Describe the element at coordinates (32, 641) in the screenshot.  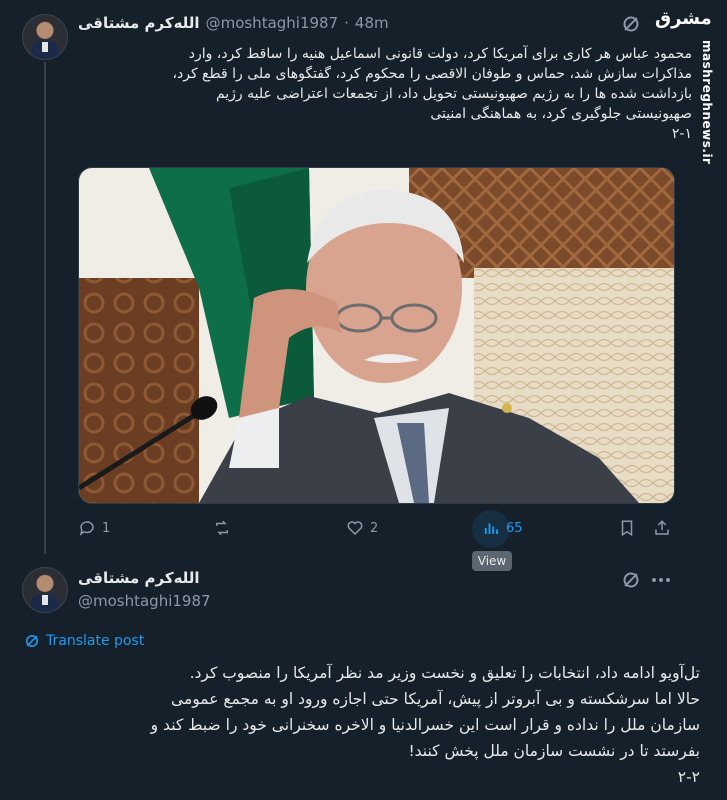
I see `translate-icon` at that location.